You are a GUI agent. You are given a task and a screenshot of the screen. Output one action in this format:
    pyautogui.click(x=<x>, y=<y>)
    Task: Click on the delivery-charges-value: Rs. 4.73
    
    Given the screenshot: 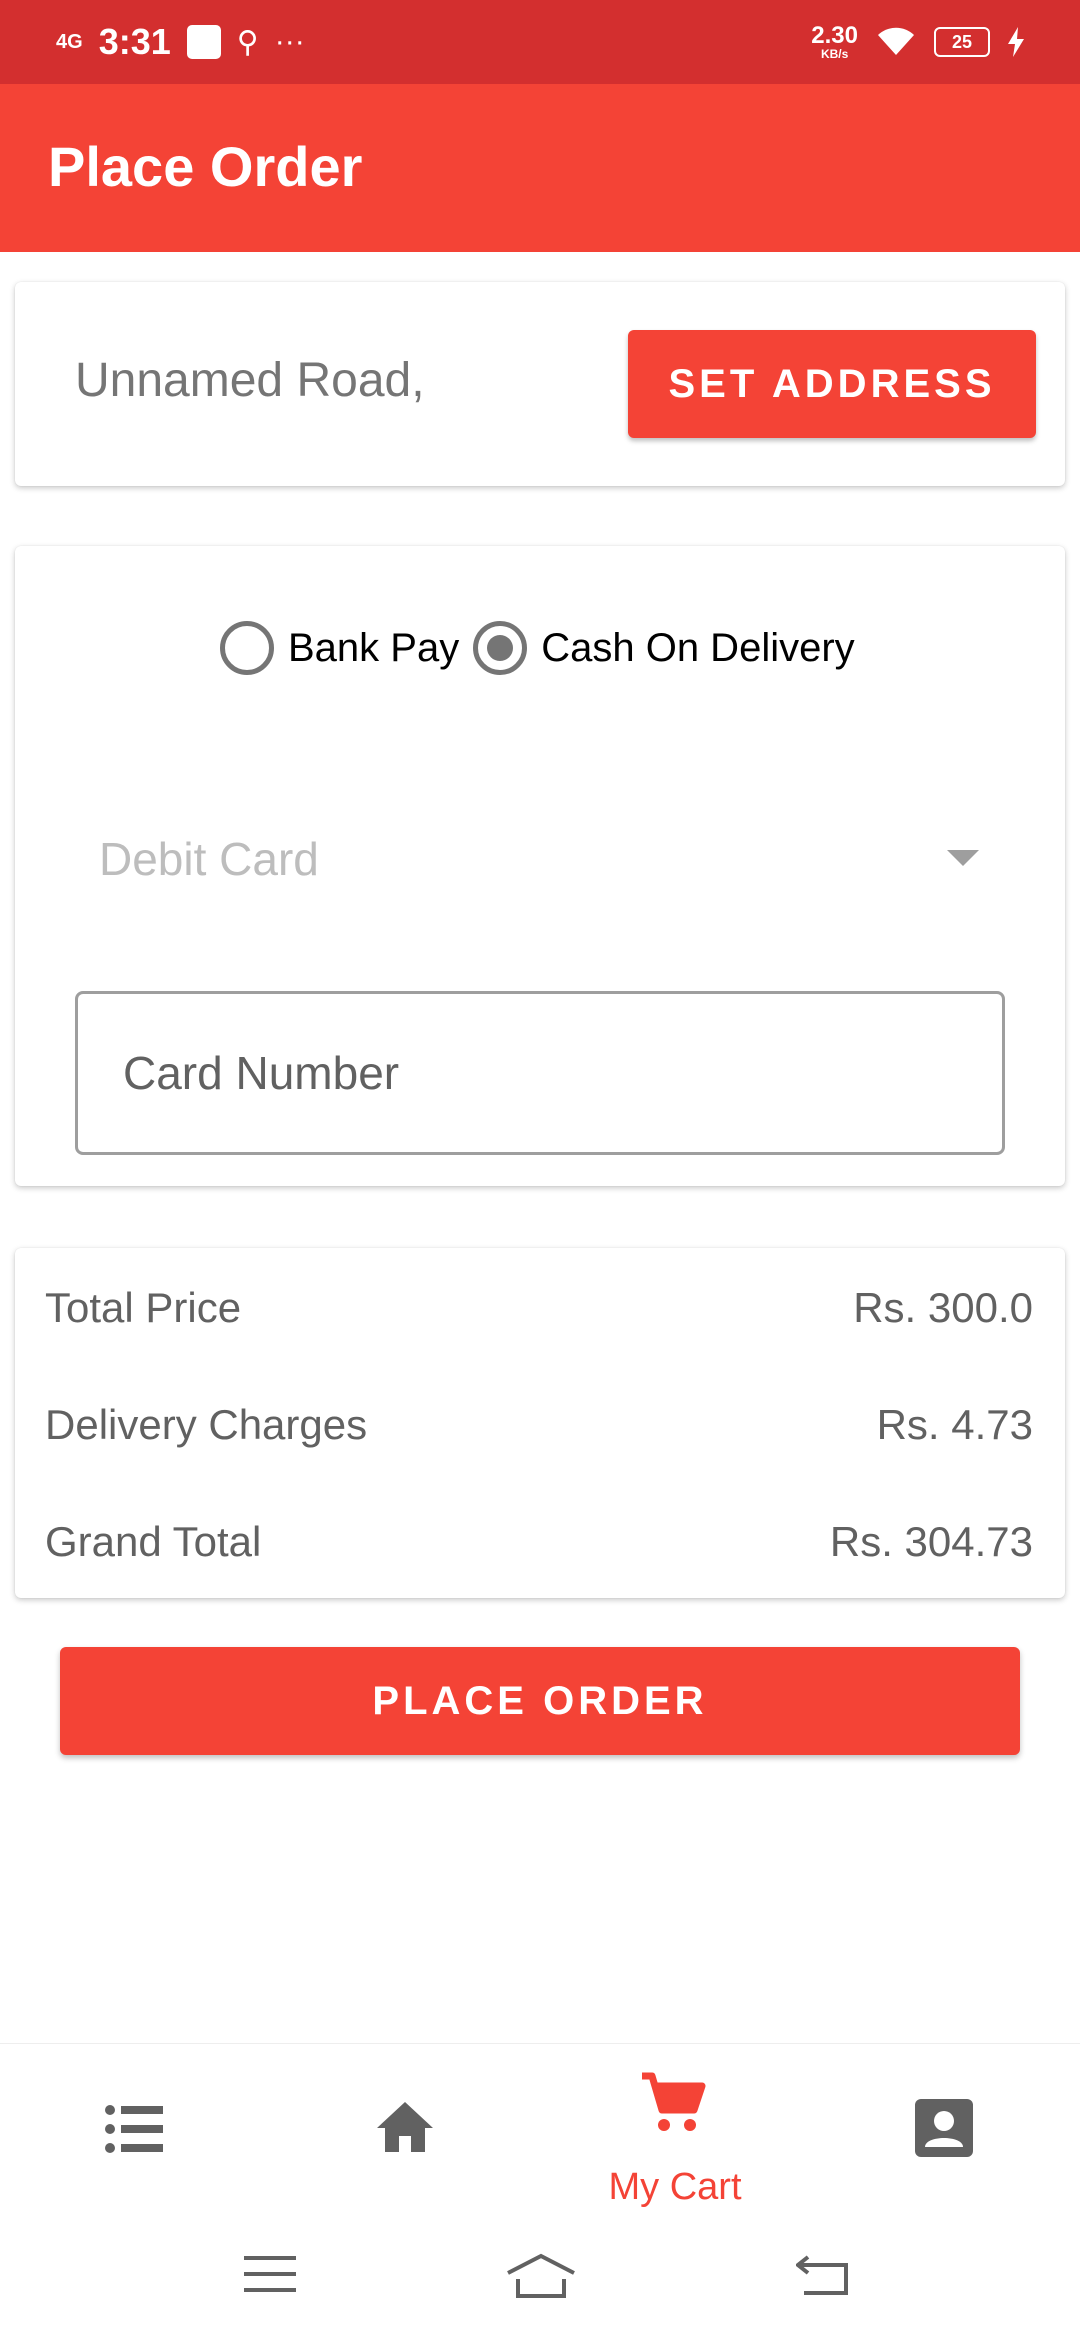 What is the action you would take?
    pyautogui.click(x=954, y=1424)
    